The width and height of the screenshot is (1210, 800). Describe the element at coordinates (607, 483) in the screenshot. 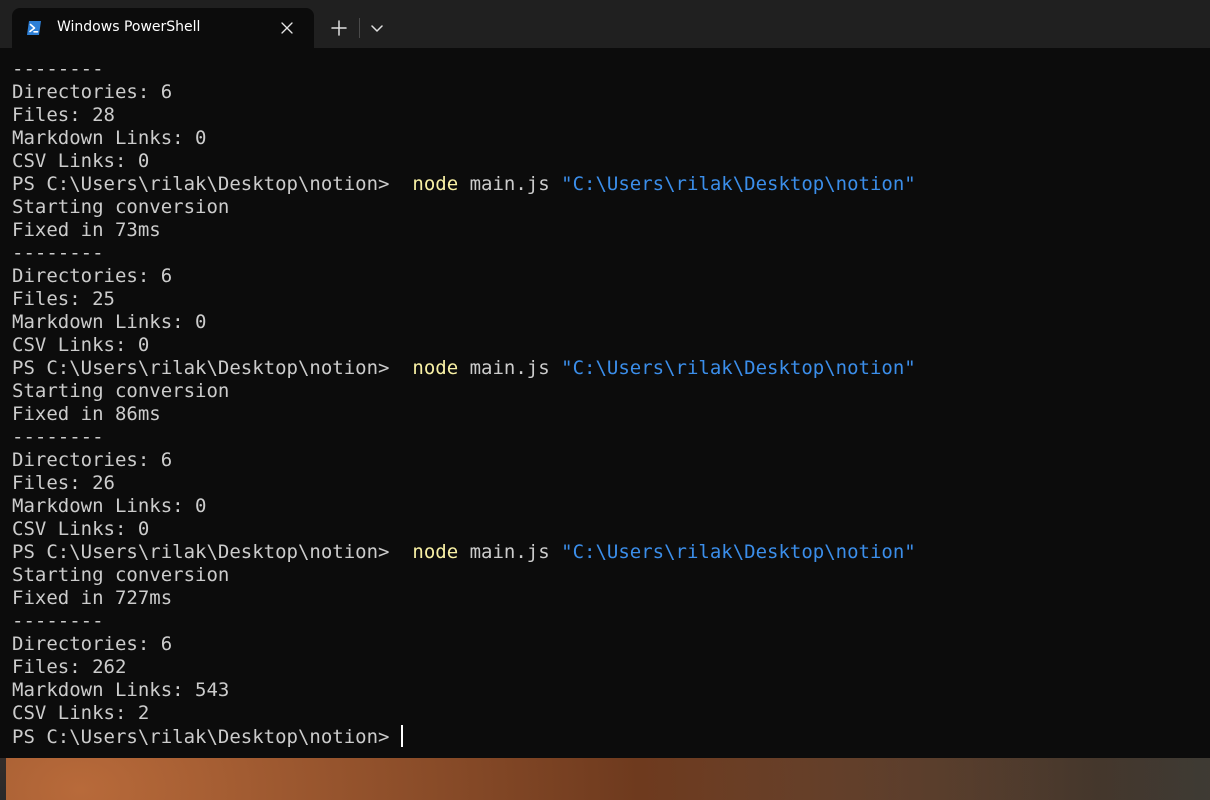

I see `output-line: Files: 26` at that location.